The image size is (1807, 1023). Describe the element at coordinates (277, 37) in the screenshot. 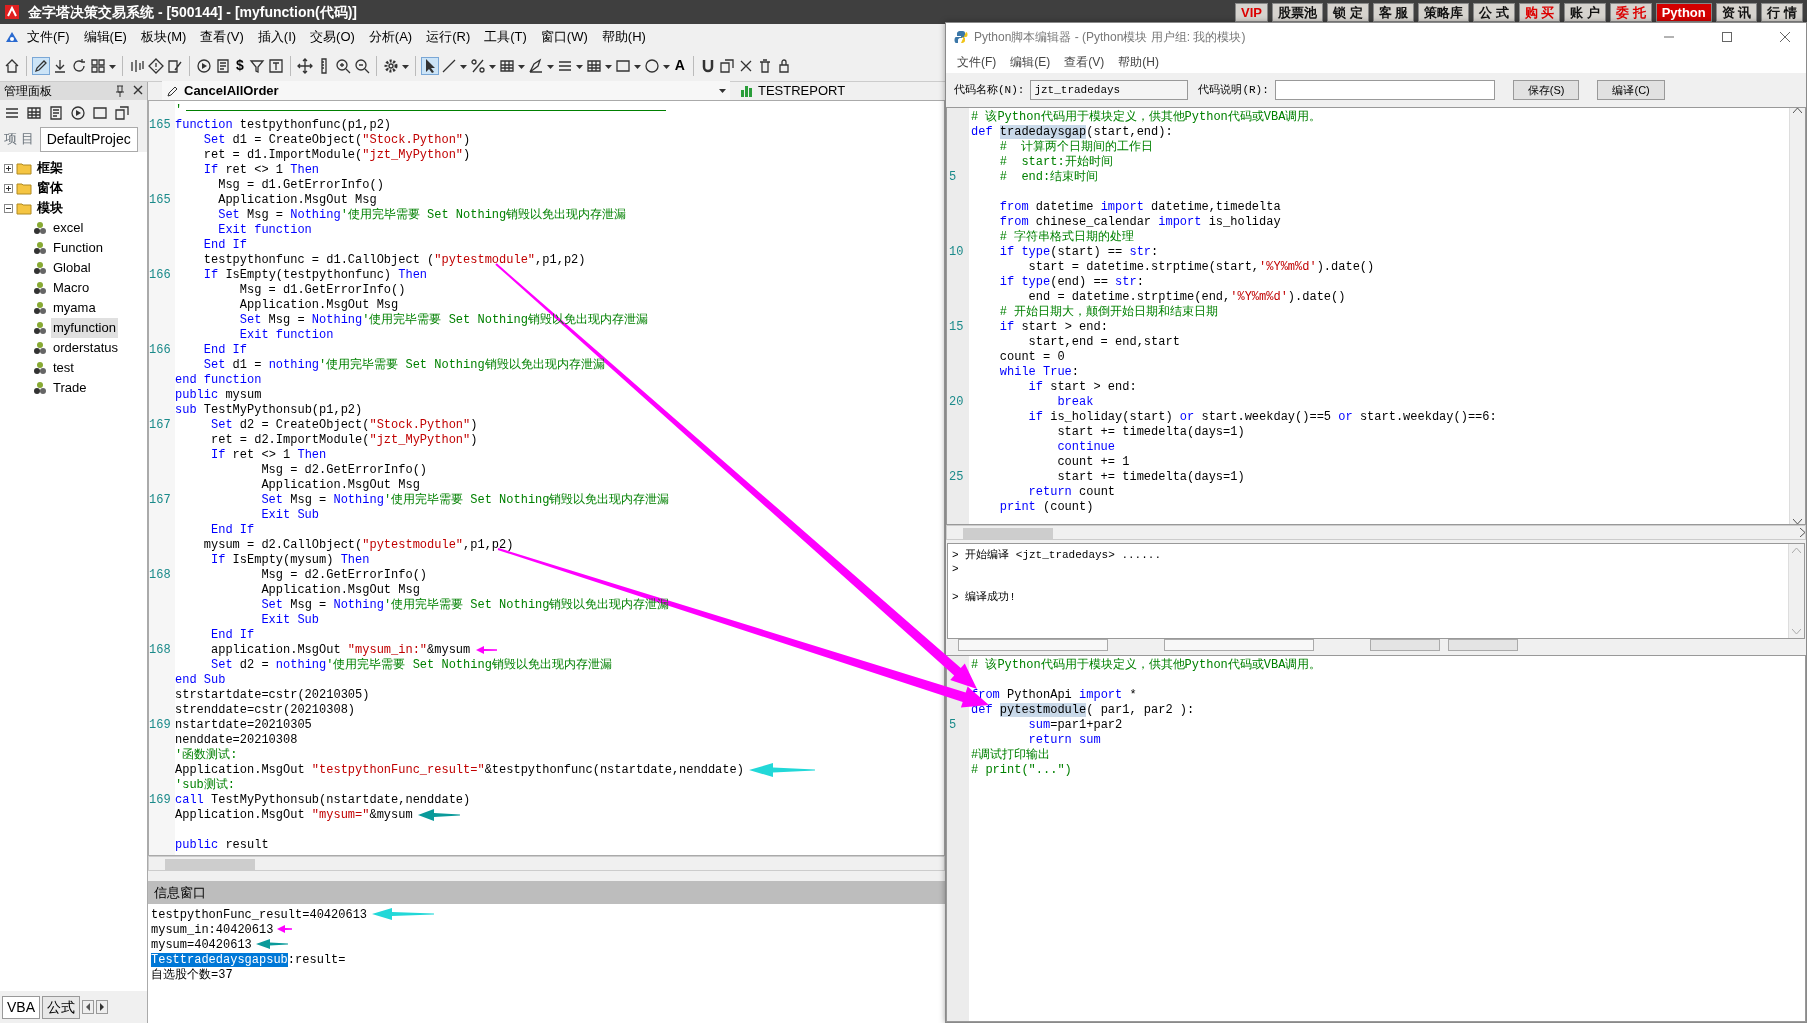

I see `menu-item: 插入(I)` at that location.